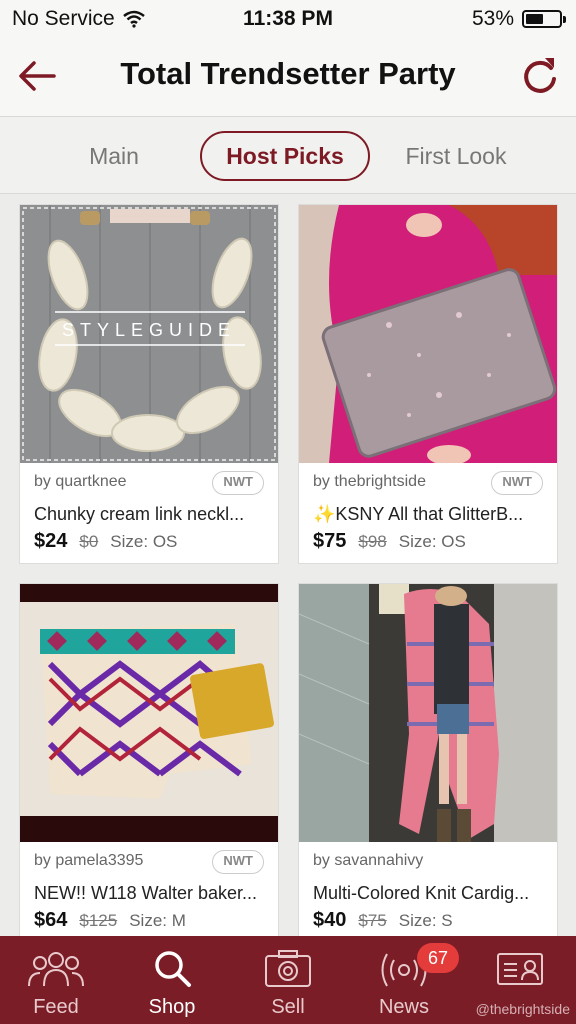  What do you see at coordinates (288, 73) in the screenshot?
I see `page-title: Total Trendsetter Party` at bounding box center [288, 73].